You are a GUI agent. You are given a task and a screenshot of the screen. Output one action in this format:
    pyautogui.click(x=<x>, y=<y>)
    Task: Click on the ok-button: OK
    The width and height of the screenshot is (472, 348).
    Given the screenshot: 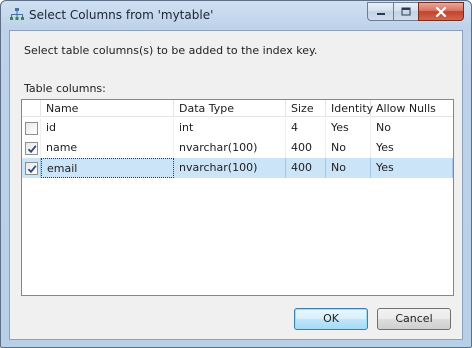 What is the action you would take?
    pyautogui.click(x=331, y=319)
    